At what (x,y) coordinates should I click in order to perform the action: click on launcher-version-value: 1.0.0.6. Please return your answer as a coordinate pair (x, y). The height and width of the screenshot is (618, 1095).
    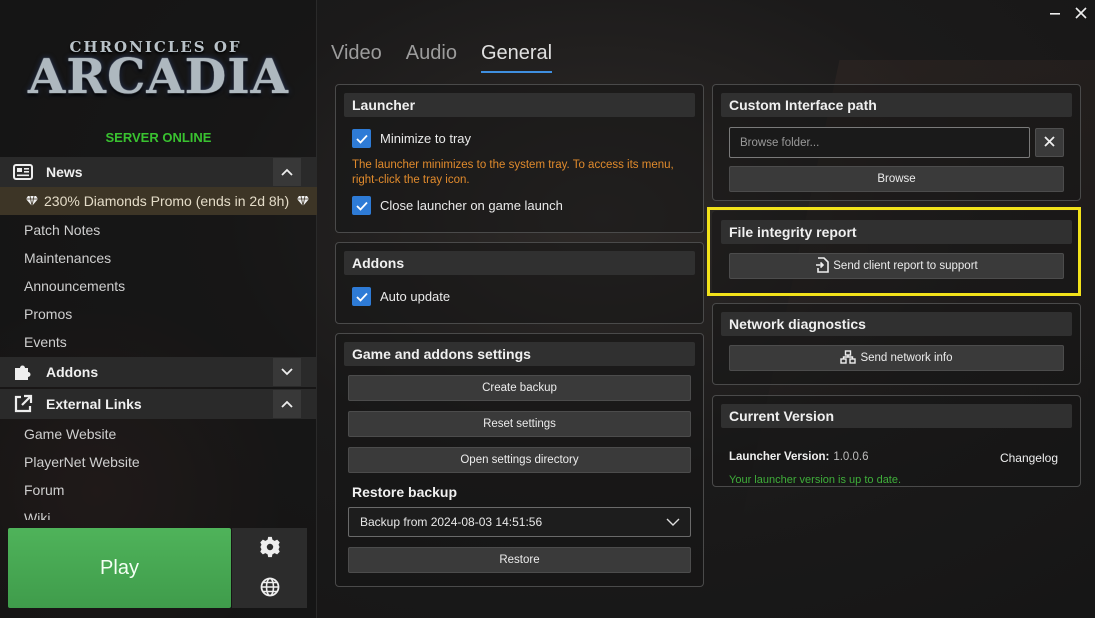
    Looking at the image, I should click on (851, 457).